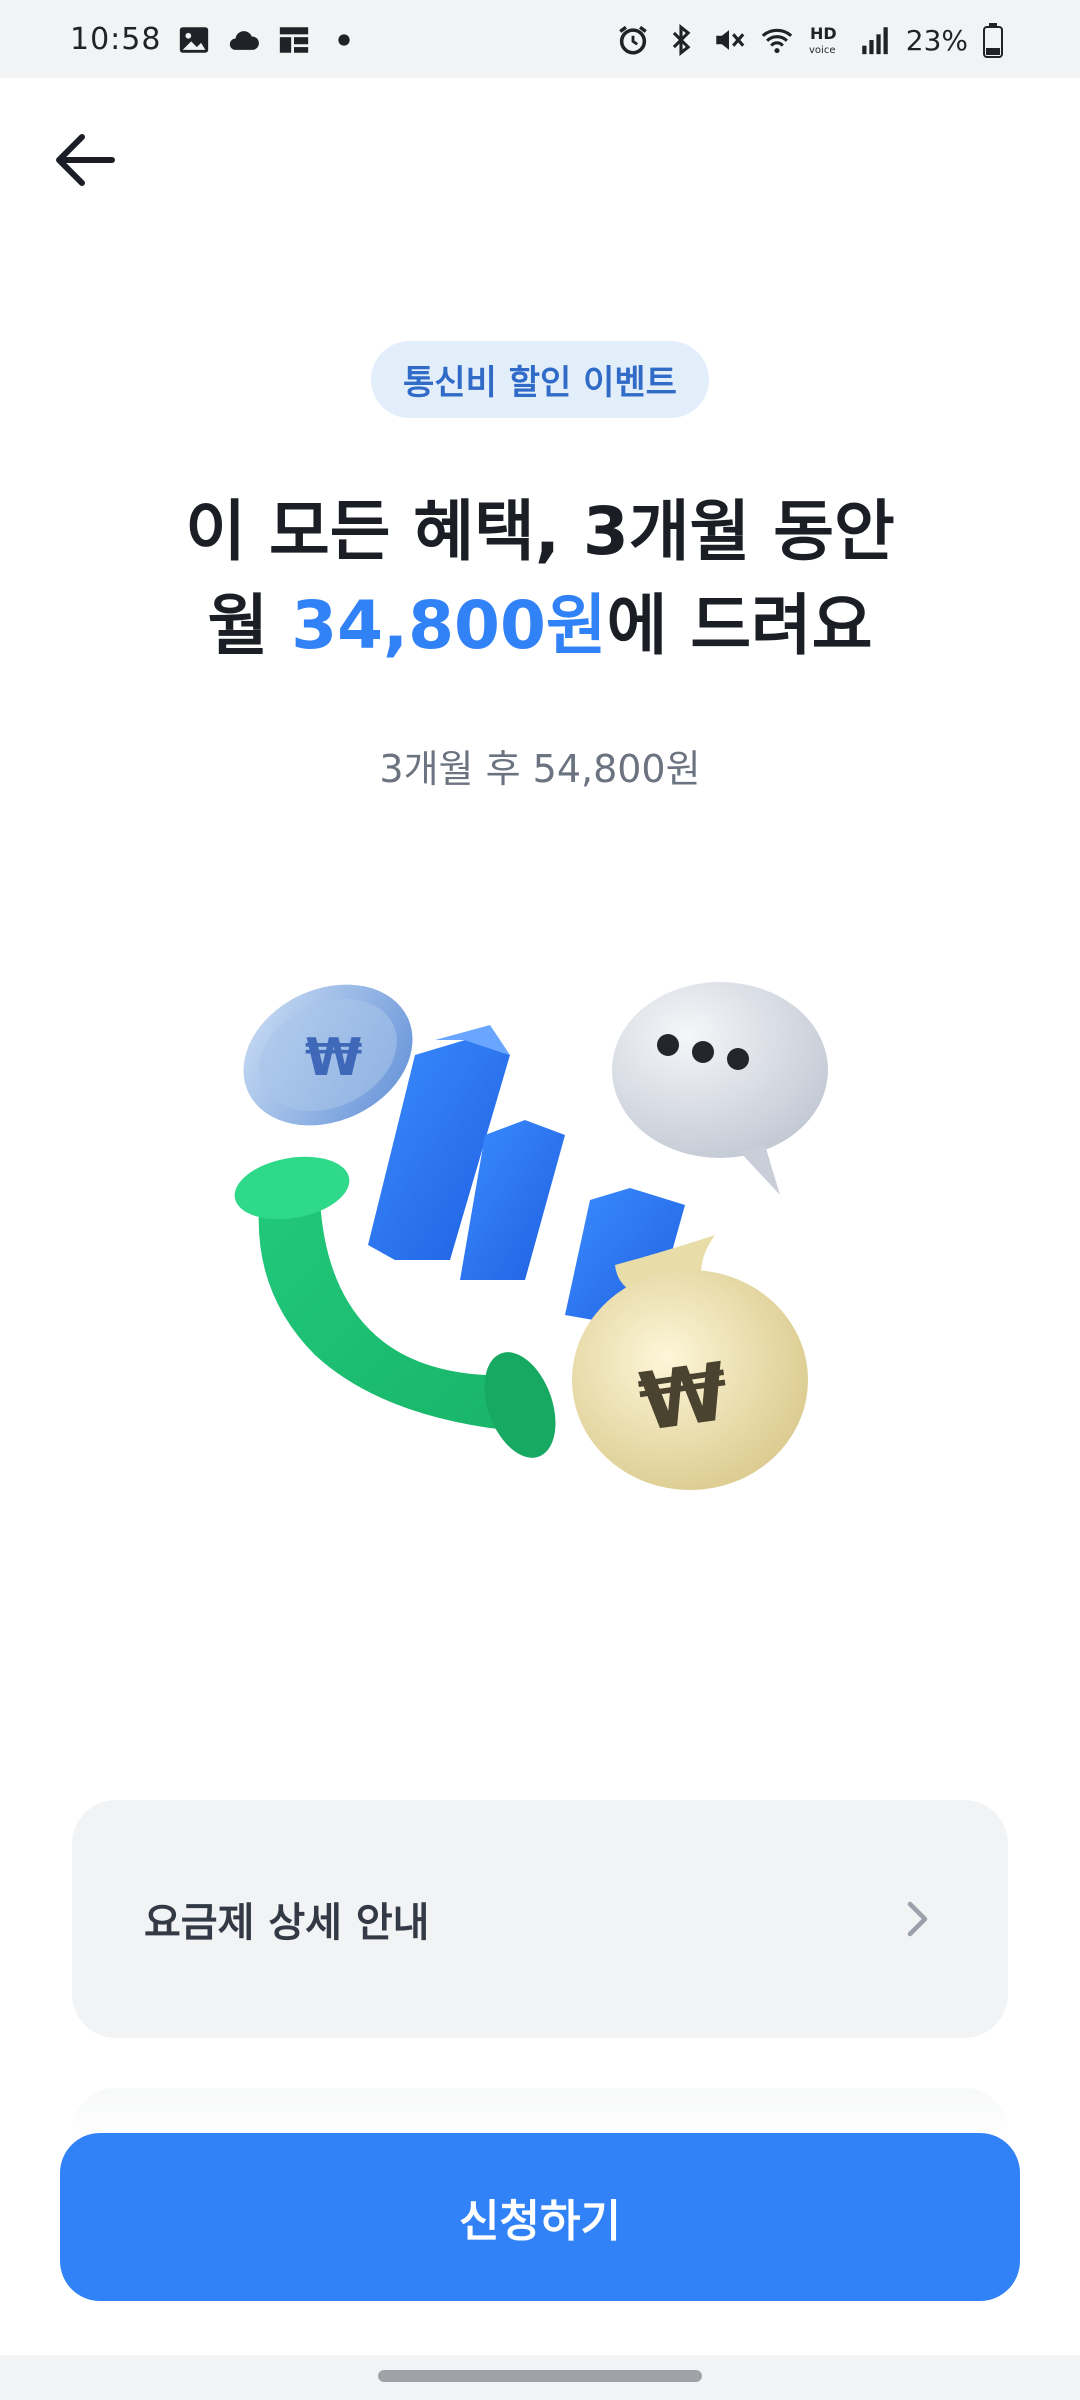 Image resolution: width=1080 pixels, height=2400 pixels. What do you see at coordinates (116, 39) in the screenshot?
I see `status-time: 10:58` at bounding box center [116, 39].